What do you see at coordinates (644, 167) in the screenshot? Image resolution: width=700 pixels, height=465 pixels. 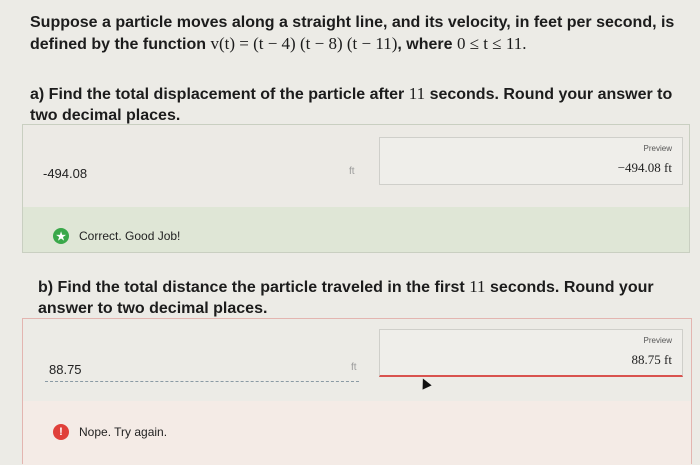 I see `part-a-preview-value: −494.08 ft` at bounding box center [644, 167].